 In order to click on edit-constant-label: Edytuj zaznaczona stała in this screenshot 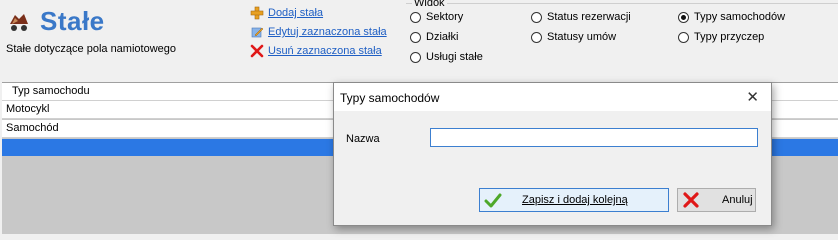, I will do `click(327, 32)`.